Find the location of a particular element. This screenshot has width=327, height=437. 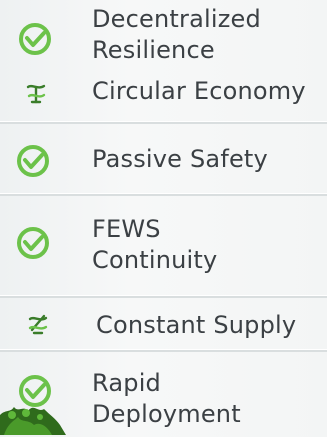

feature-label-line1: Decentralized is located at coordinates (176, 19).